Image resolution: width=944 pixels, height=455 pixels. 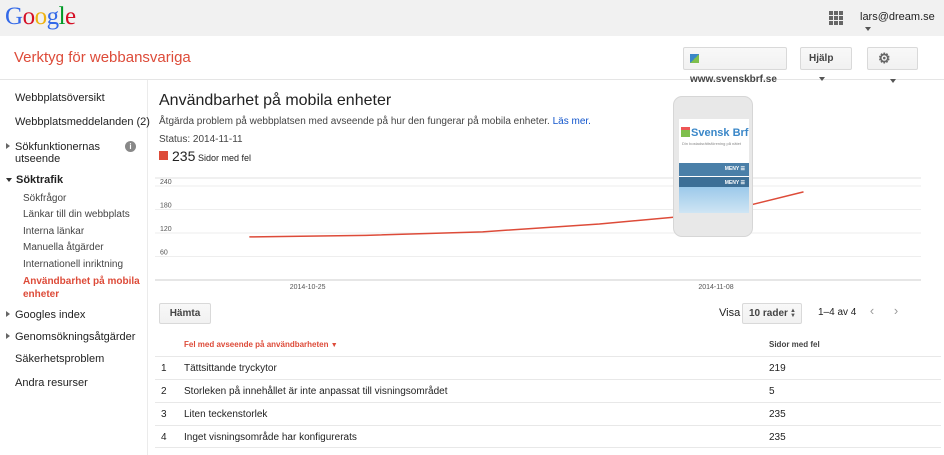 I want to click on status-date: Status: 2014-11-11, so click(x=201, y=139).